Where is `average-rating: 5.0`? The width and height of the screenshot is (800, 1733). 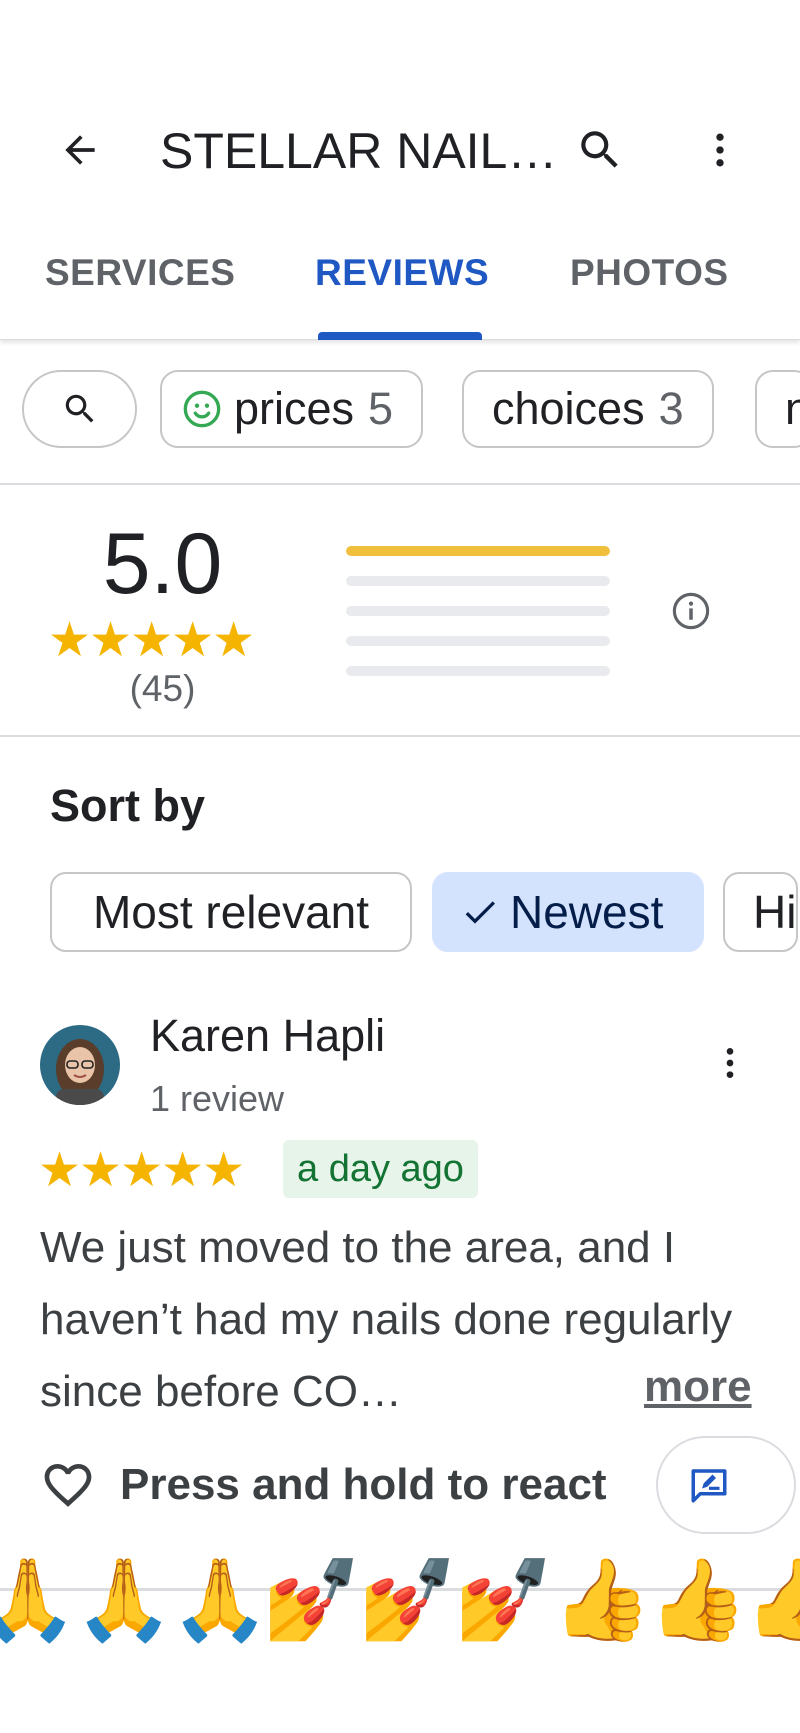 average-rating: 5.0 is located at coordinates (162, 564).